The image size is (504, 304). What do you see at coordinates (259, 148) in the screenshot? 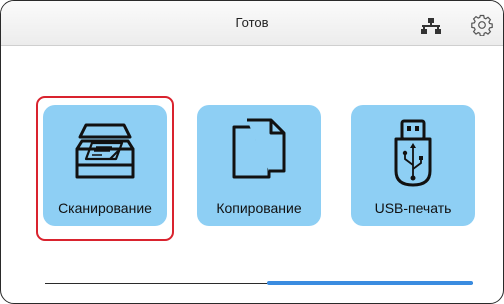
I see `copy-documents-icon` at bounding box center [259, 148].